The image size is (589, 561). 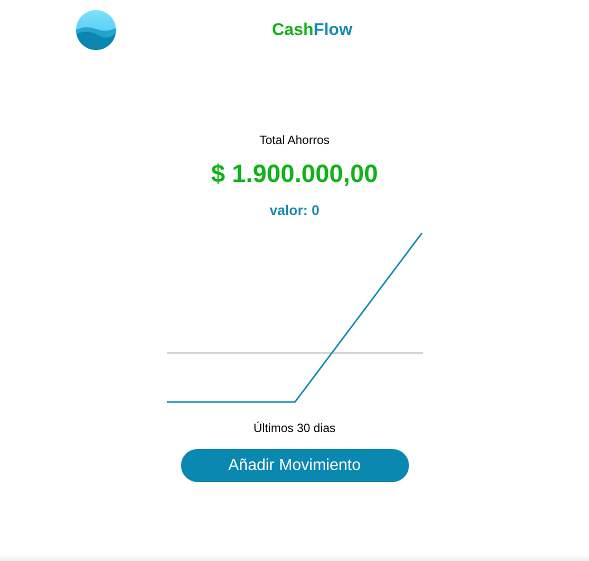 What do you see at coordinates (294, 174) in the screenshot?
I see `total-amount: $ 1.900.000,00` at bounding box center [294, 174].